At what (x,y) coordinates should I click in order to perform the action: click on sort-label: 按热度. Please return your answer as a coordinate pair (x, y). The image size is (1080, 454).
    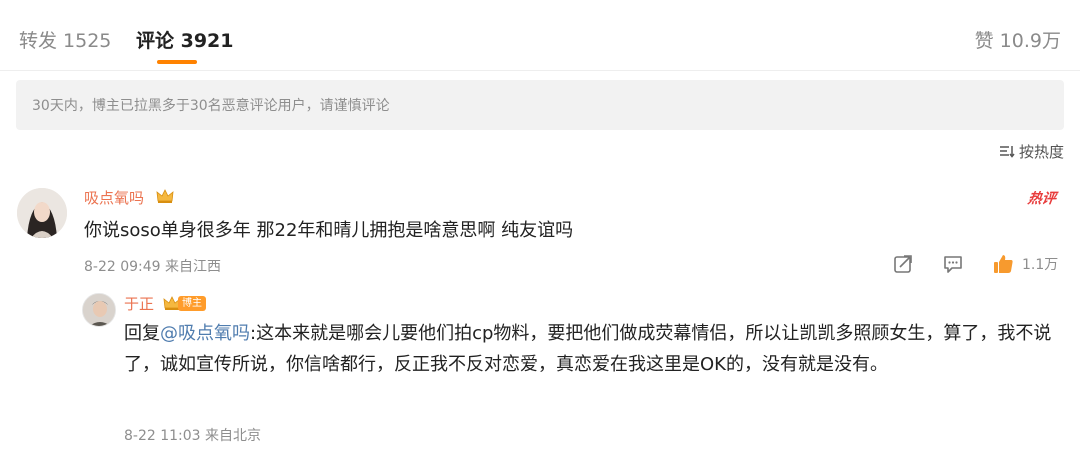
    Looking at the image, I should click on (1041, 151).